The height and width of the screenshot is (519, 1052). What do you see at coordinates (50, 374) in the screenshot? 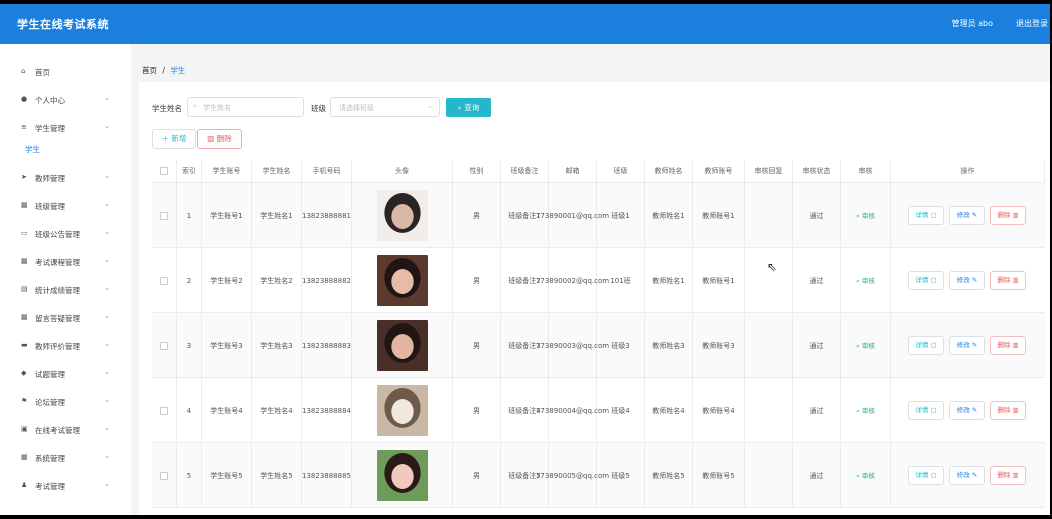
I see `sidebar-item-label: 试题管理` at bounding box center [50, 374].